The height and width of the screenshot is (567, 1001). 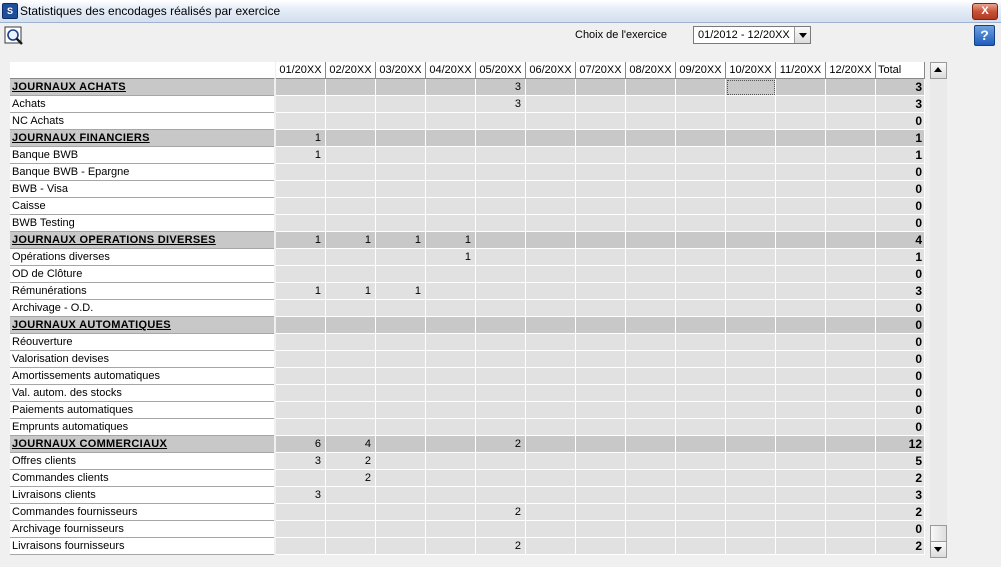 I want to click on table-row: Val. autom. des stocks 0, so click(x=467, y=393).